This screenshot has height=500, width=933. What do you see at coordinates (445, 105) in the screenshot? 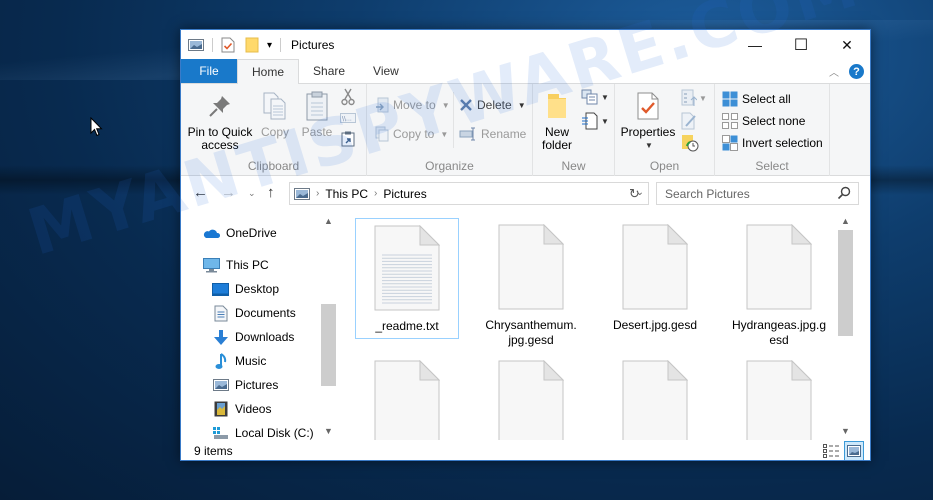
I see `move-to-dropdown-icon: ▼` at bounding box center [445, 105].